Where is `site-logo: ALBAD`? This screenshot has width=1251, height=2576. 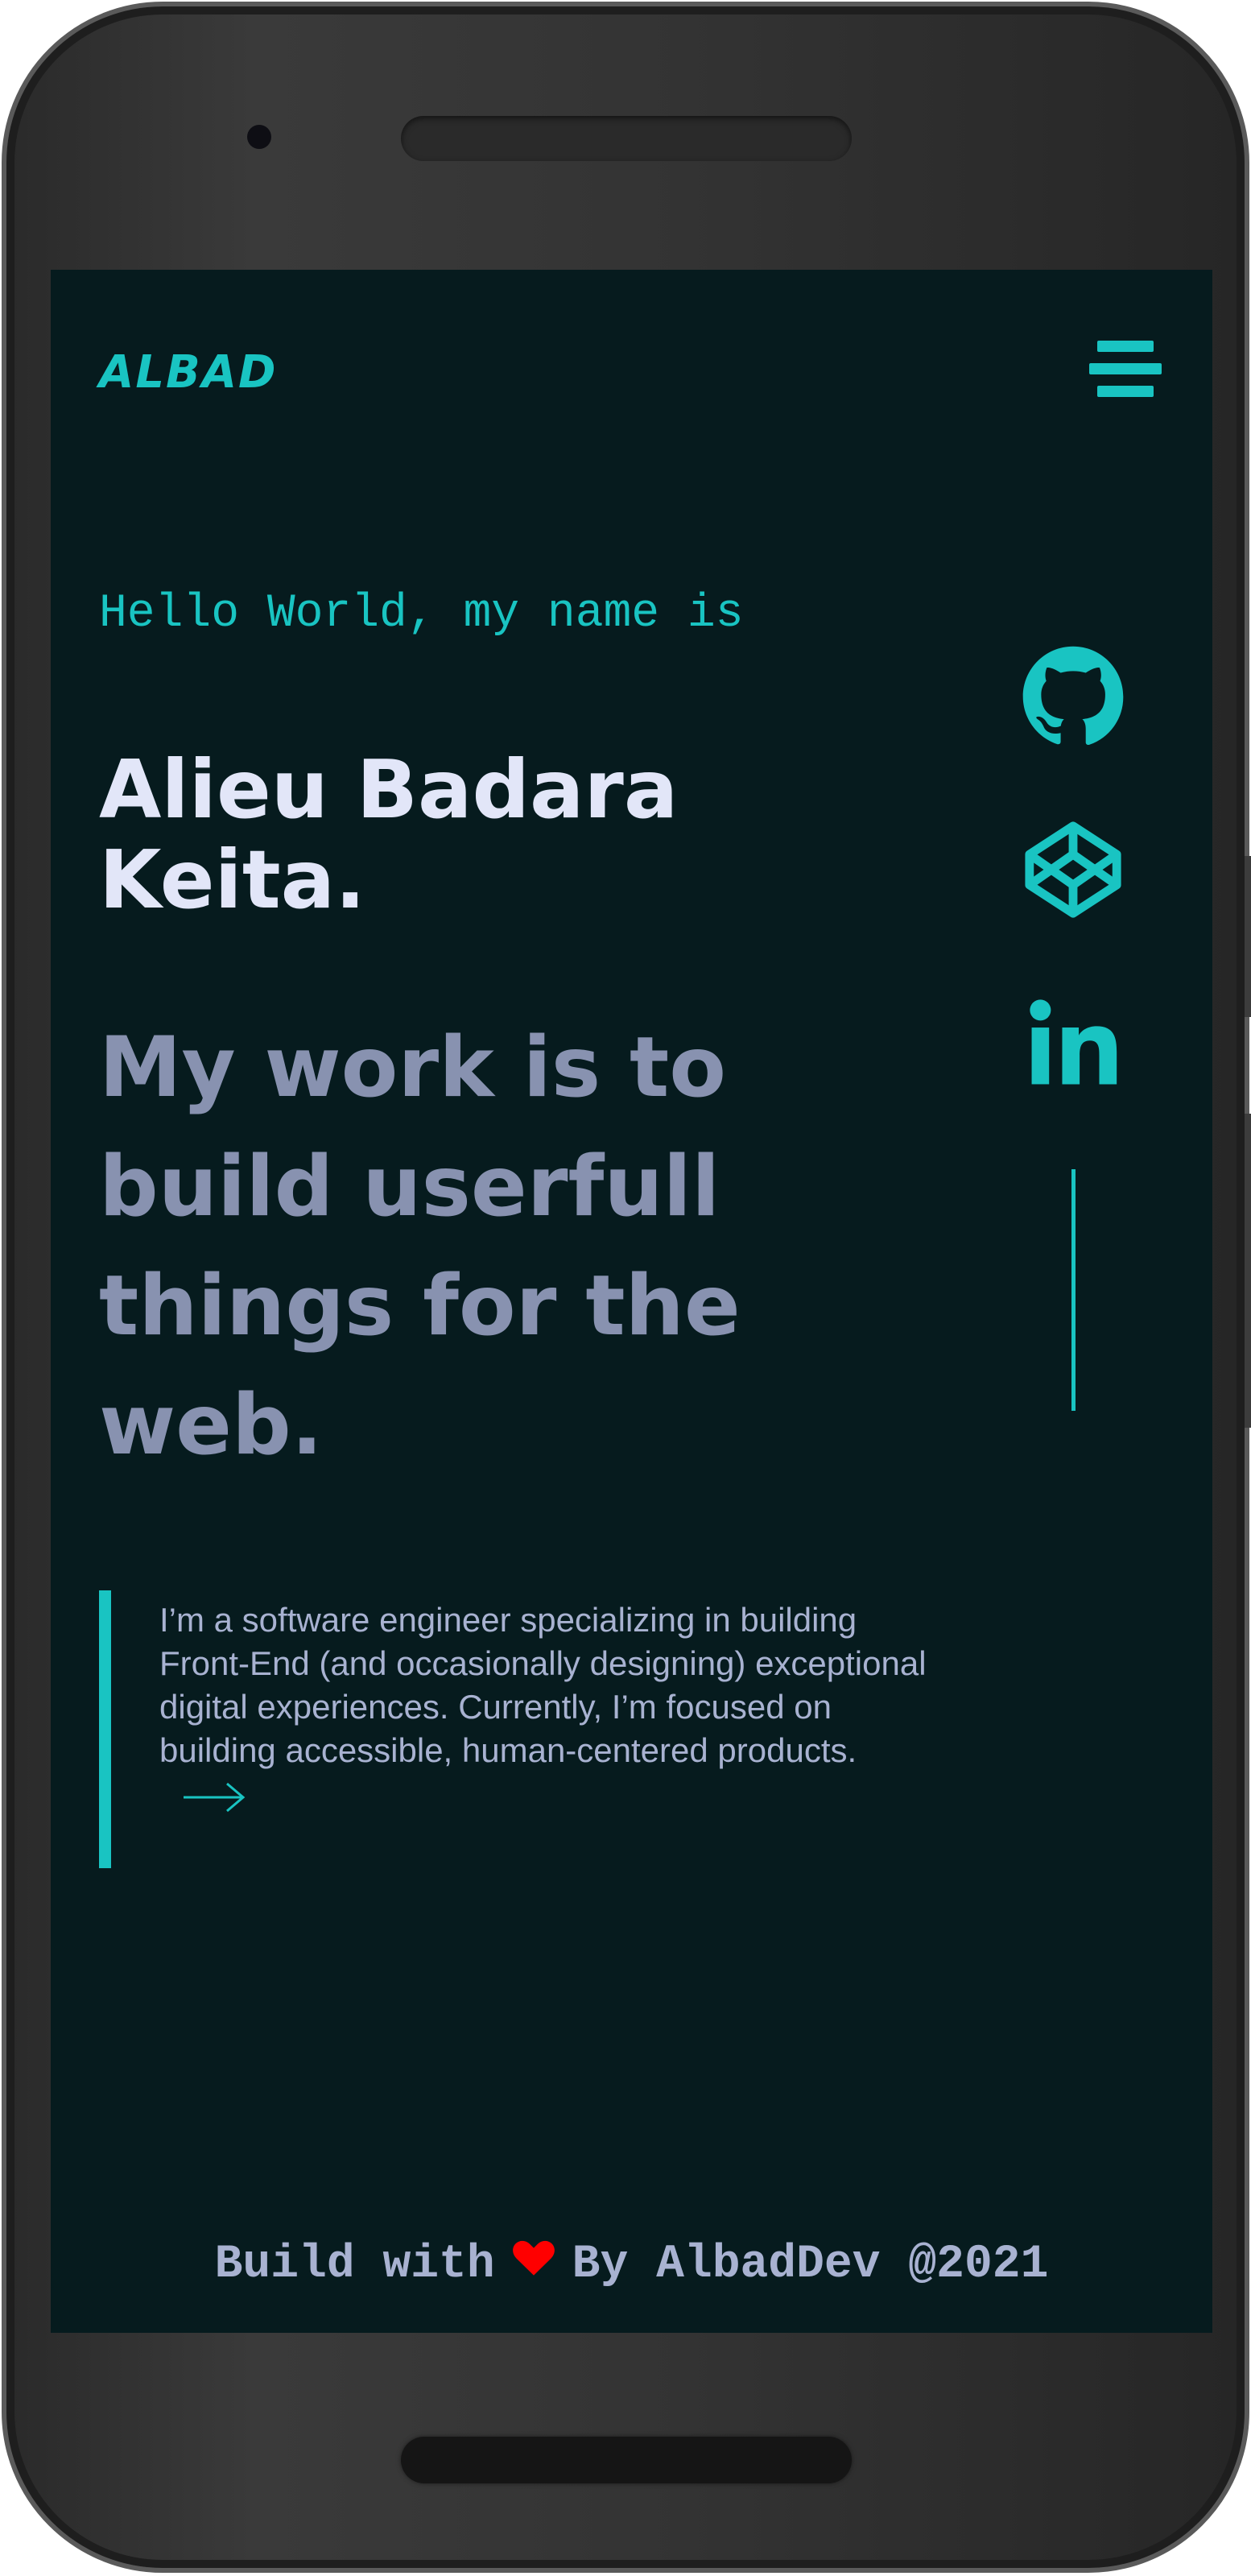 site-logo: ALBAD is located at coordinates (188, 373).